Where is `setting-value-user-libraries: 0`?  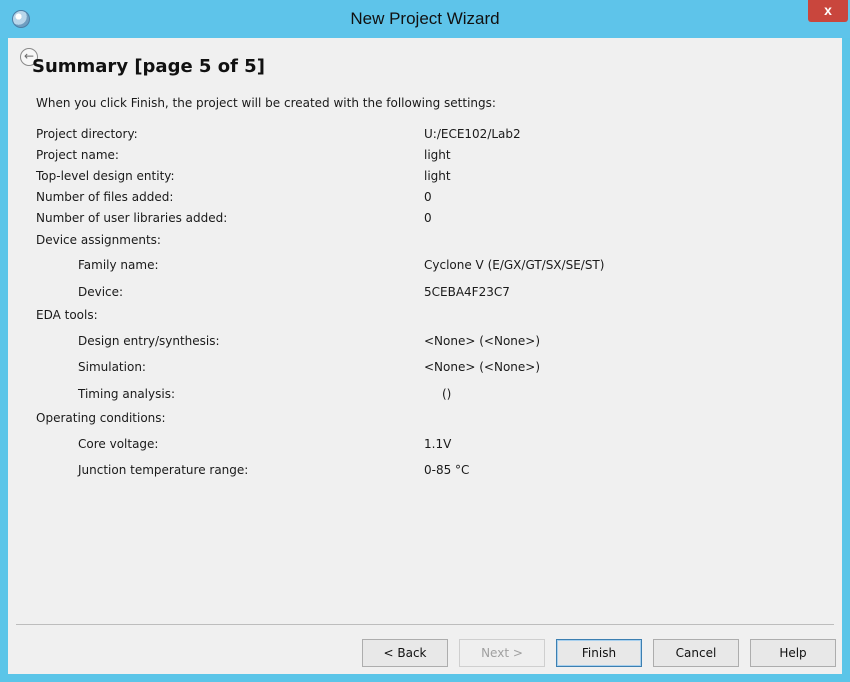 setting-value-user-libraries: 0 is located at coordinates (428, 218).